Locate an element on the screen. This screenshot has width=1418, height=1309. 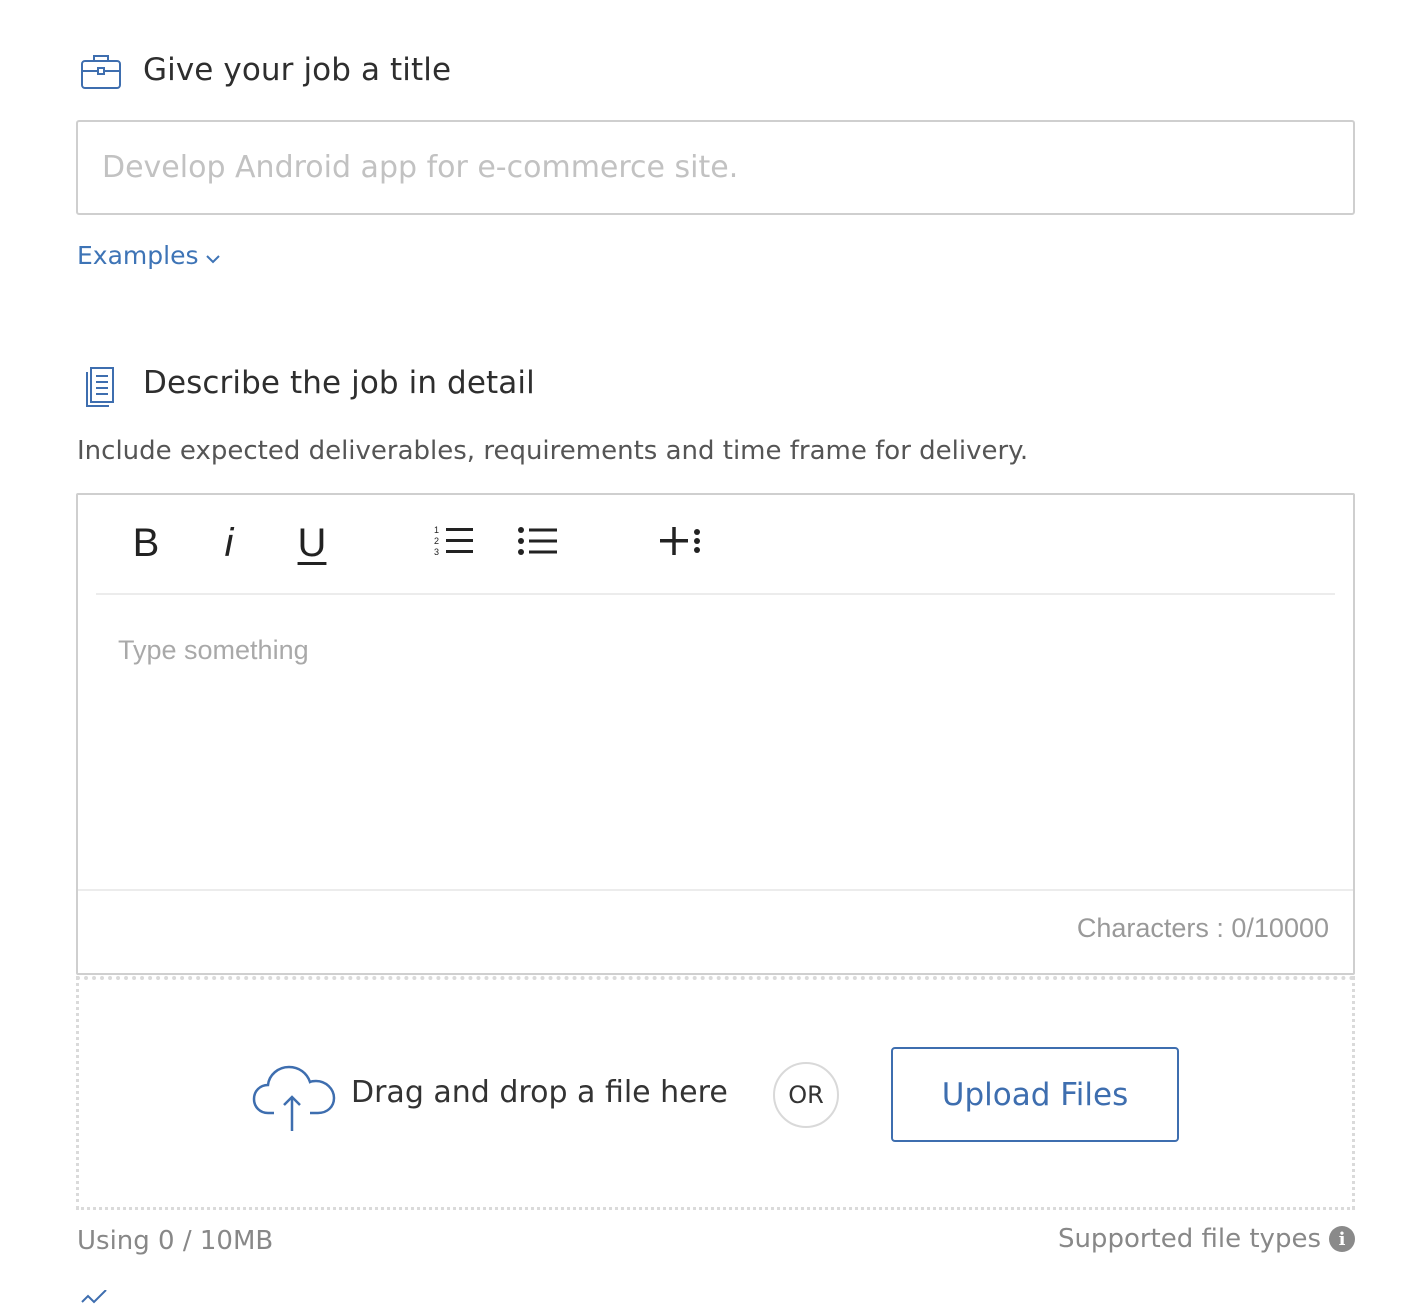
ordered-list-icon: 1 2 3 is located at coordinates (454, 543).